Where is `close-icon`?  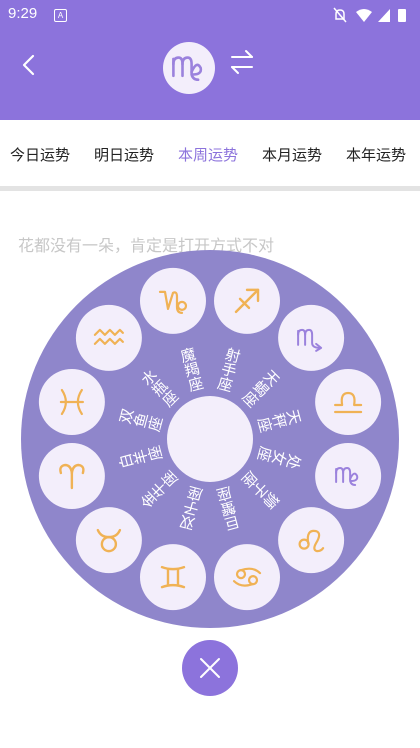 close-icon is located at coordinates (210, 668).